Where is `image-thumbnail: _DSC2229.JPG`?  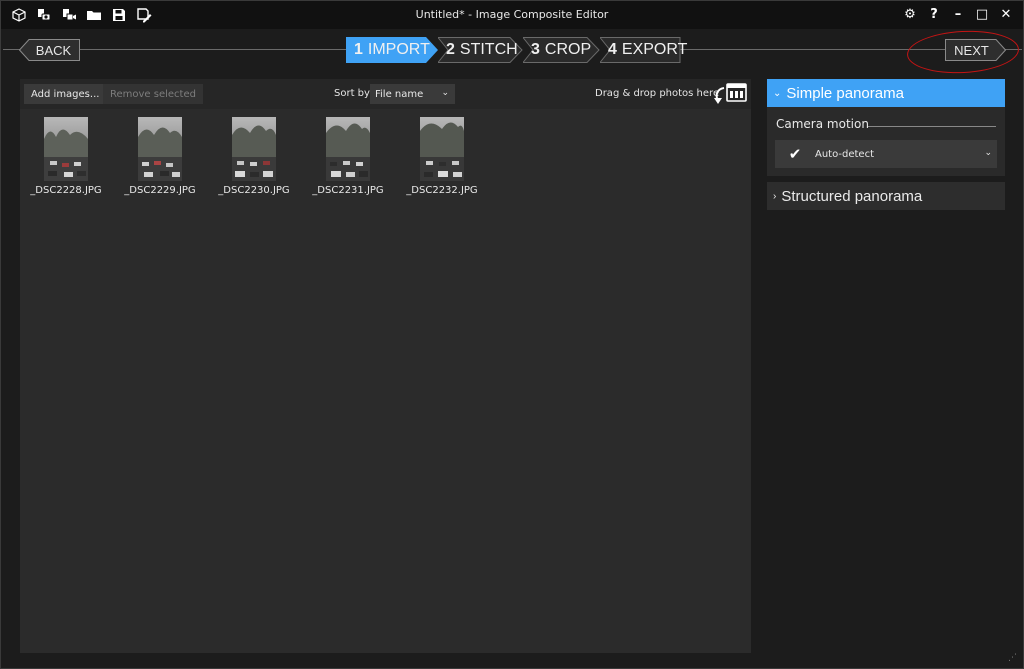
image-thumbnail: _DSC2229.JPG is located at coordinates (160, 156).